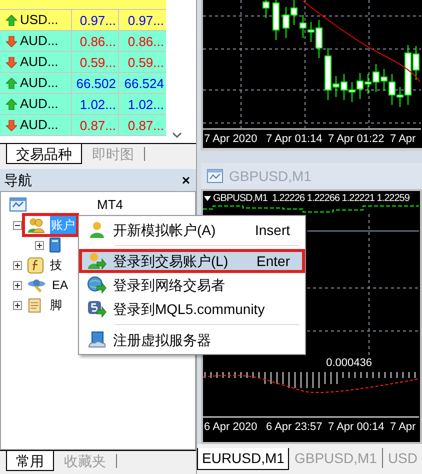 This screenshot has width=422, height=474. I want to click on server-icon, so click(55, 245).